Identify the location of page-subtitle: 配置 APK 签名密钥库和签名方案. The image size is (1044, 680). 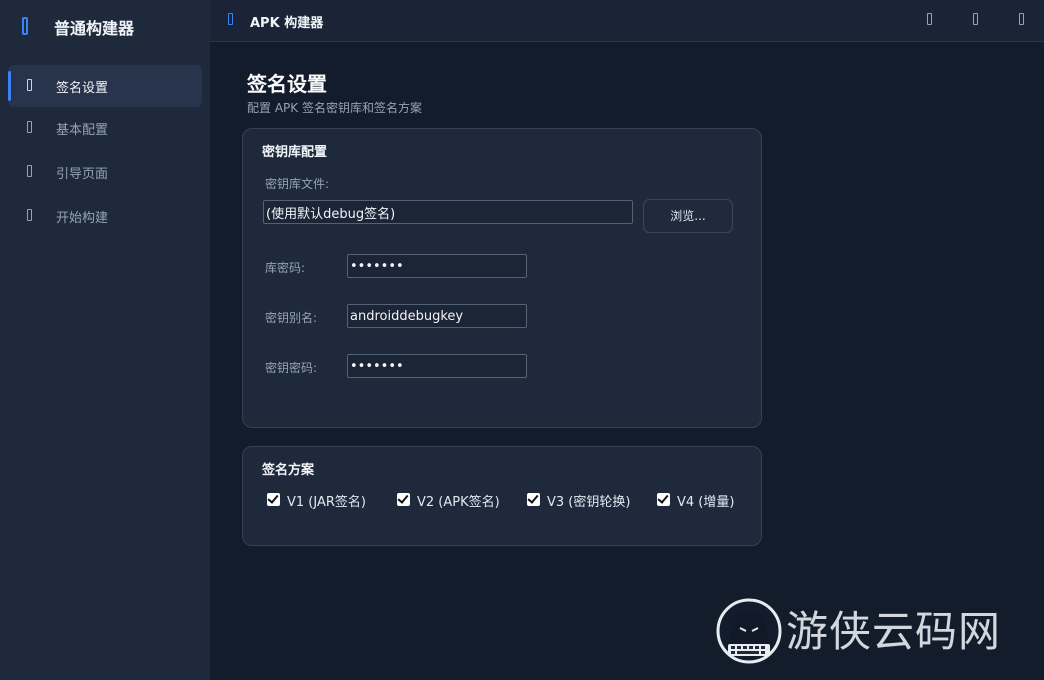
(334, 108).